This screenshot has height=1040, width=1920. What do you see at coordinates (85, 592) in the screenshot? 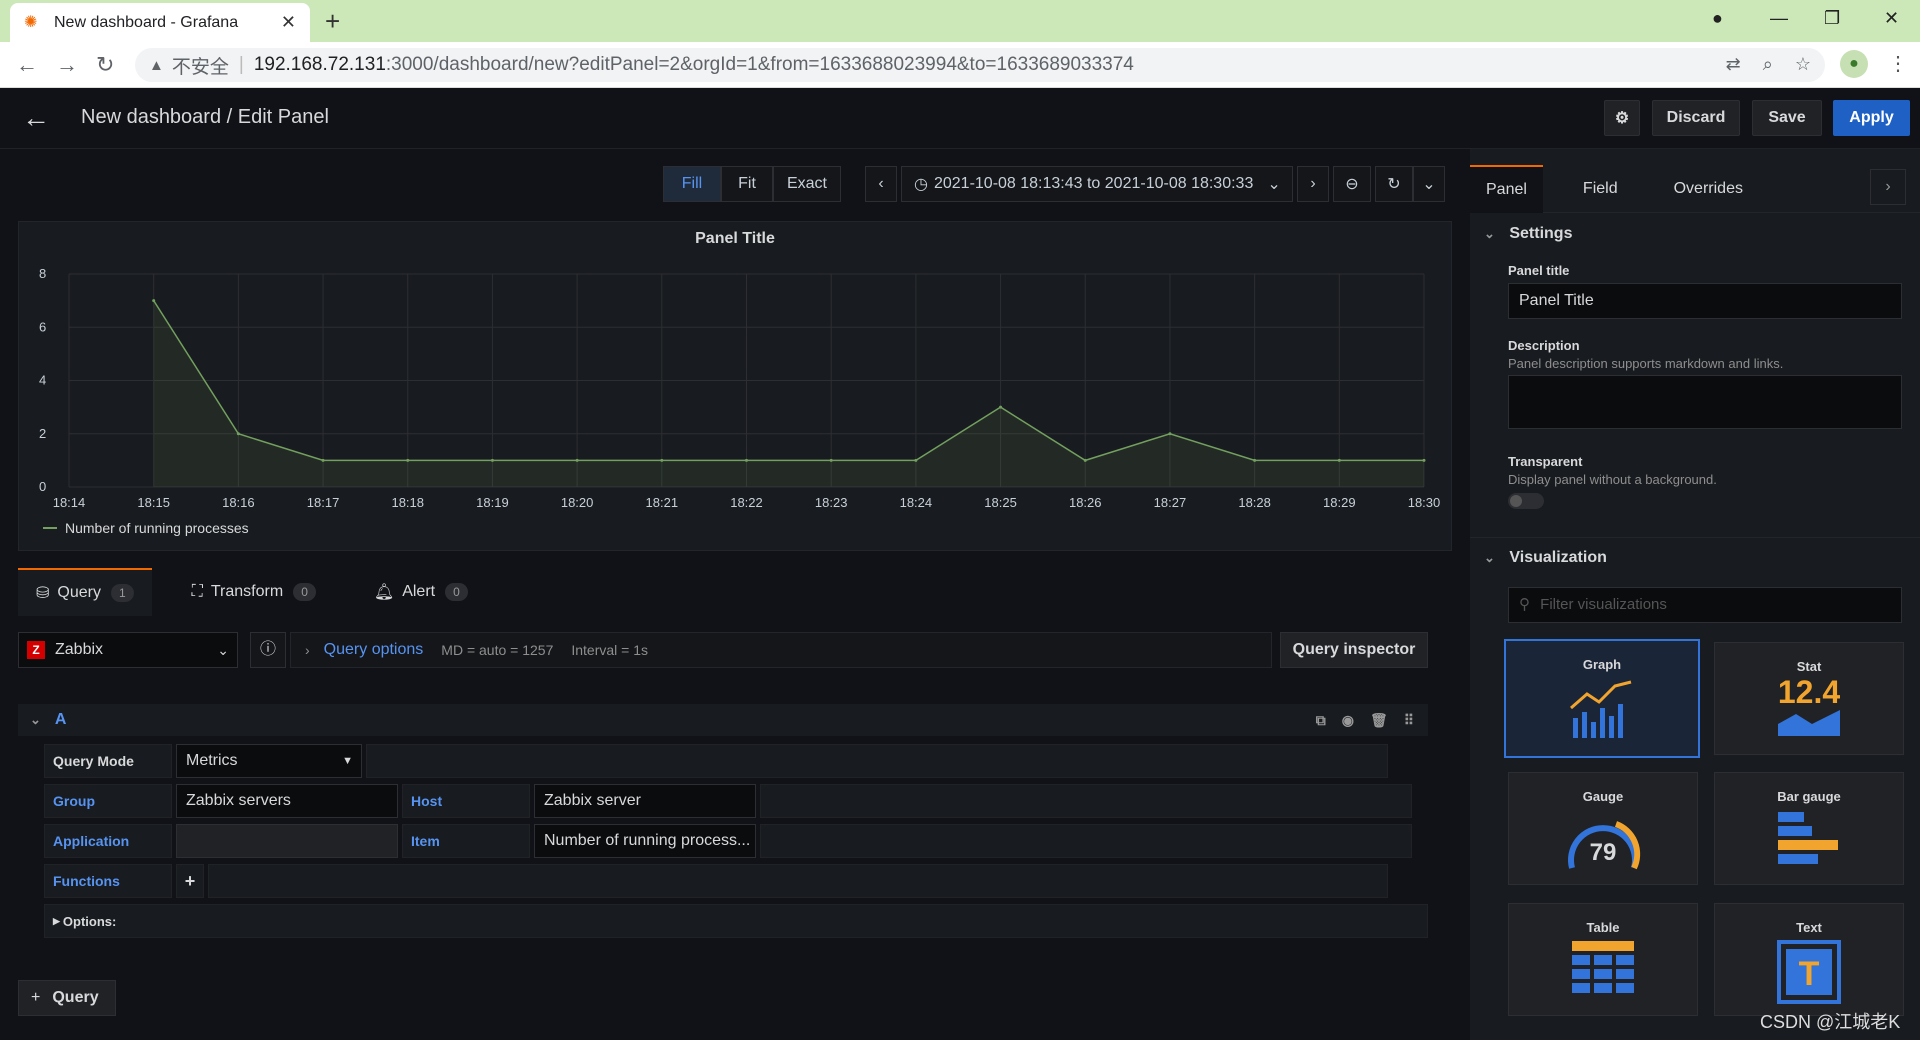
I see `tab-query: ⛁ Query 1` at bounding box center [85, 592].